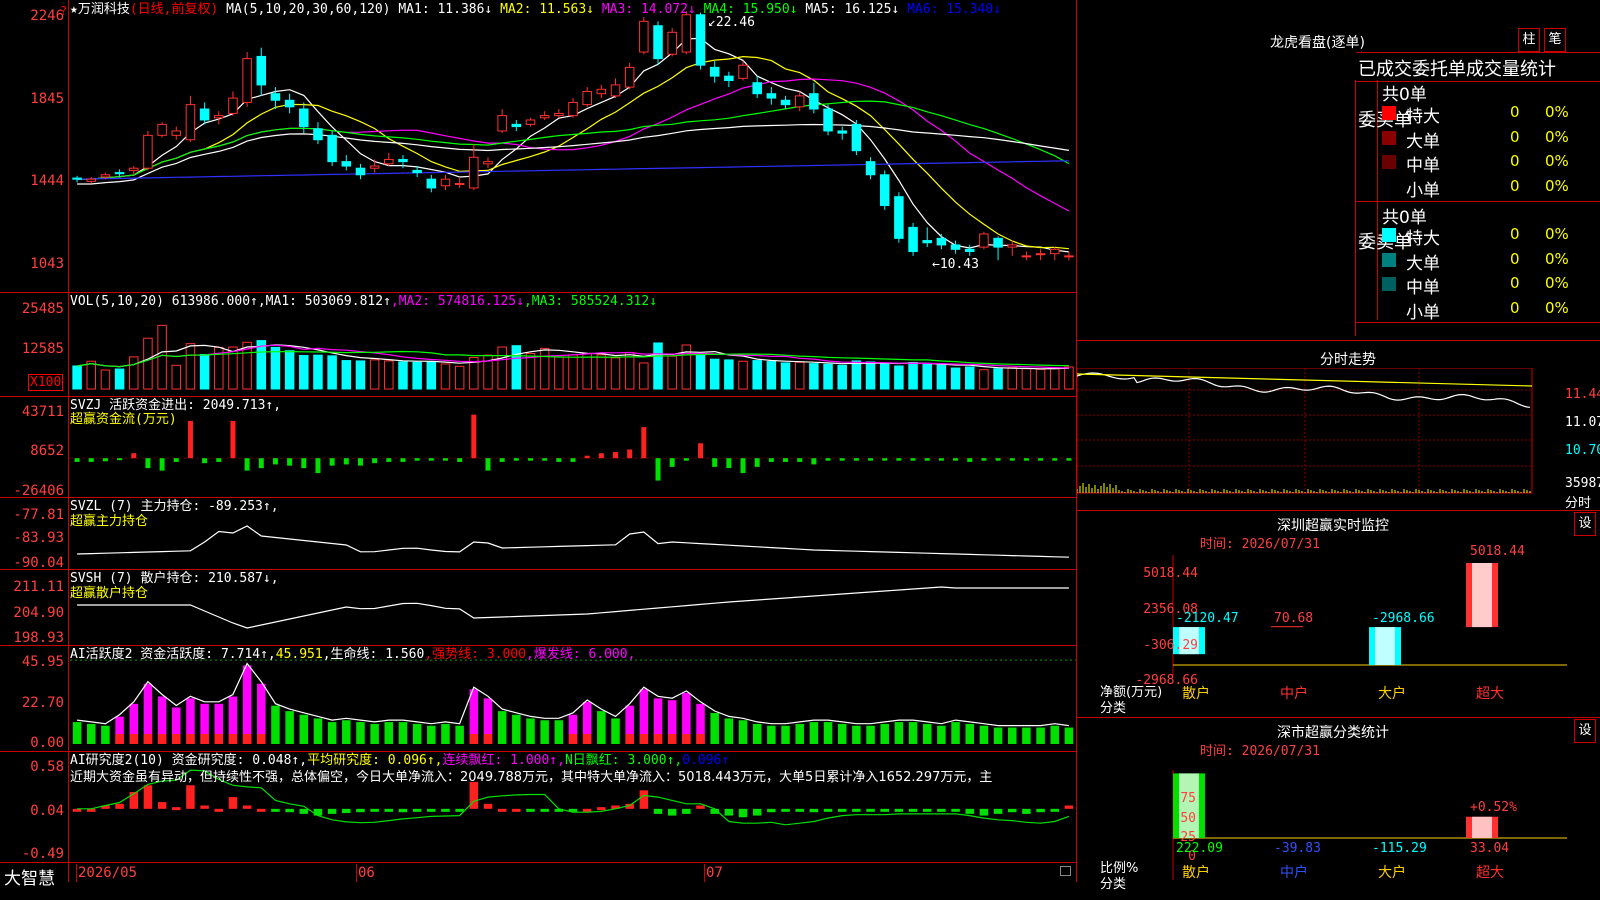 Image resolution: width=1600 pixels, height=900 pixels. I want to click on price-axis-2: 1444, so click(47, 181).